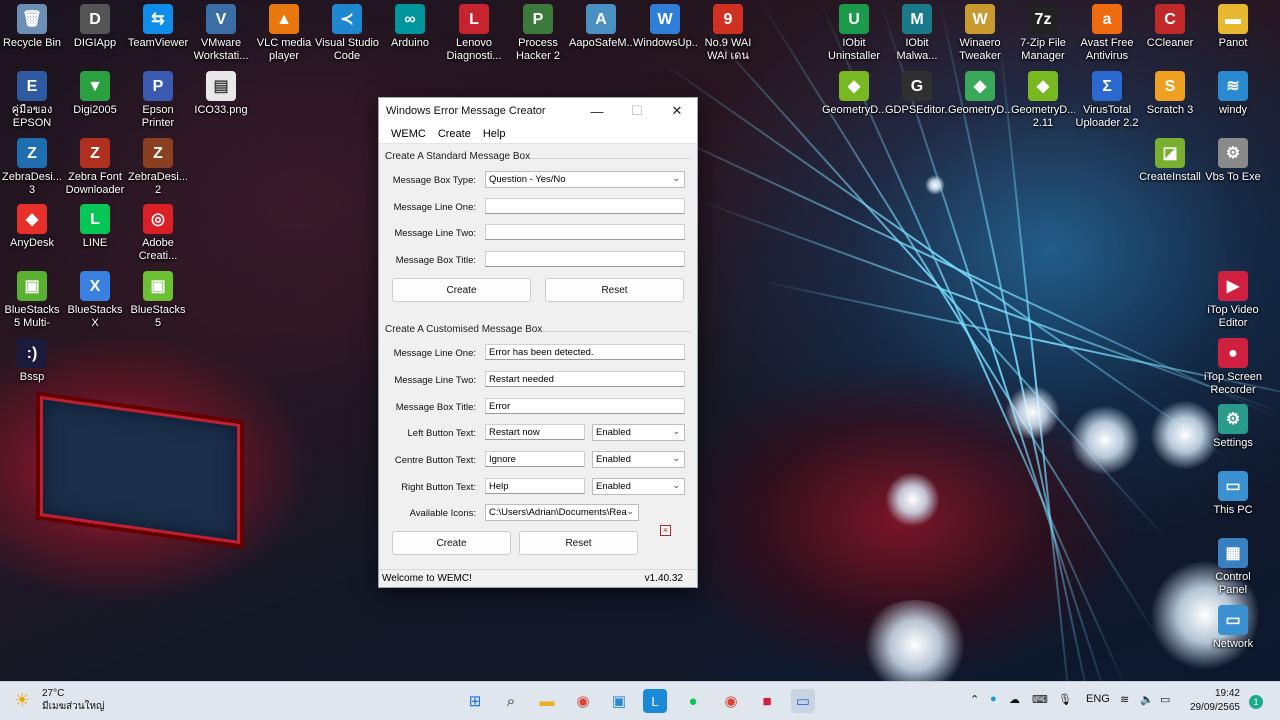 This screenshot has width=1280, height=720. Describe the element at coordinates (1165, 699) in the screenshot. I see `battery-icon: ▭` at that location.